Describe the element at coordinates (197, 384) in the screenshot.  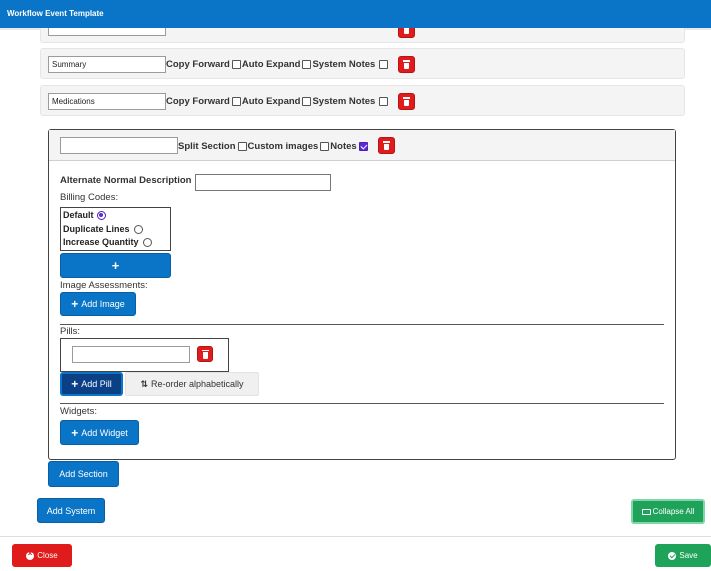
I see `reorder-label: Re-order alphabetically` at that location.